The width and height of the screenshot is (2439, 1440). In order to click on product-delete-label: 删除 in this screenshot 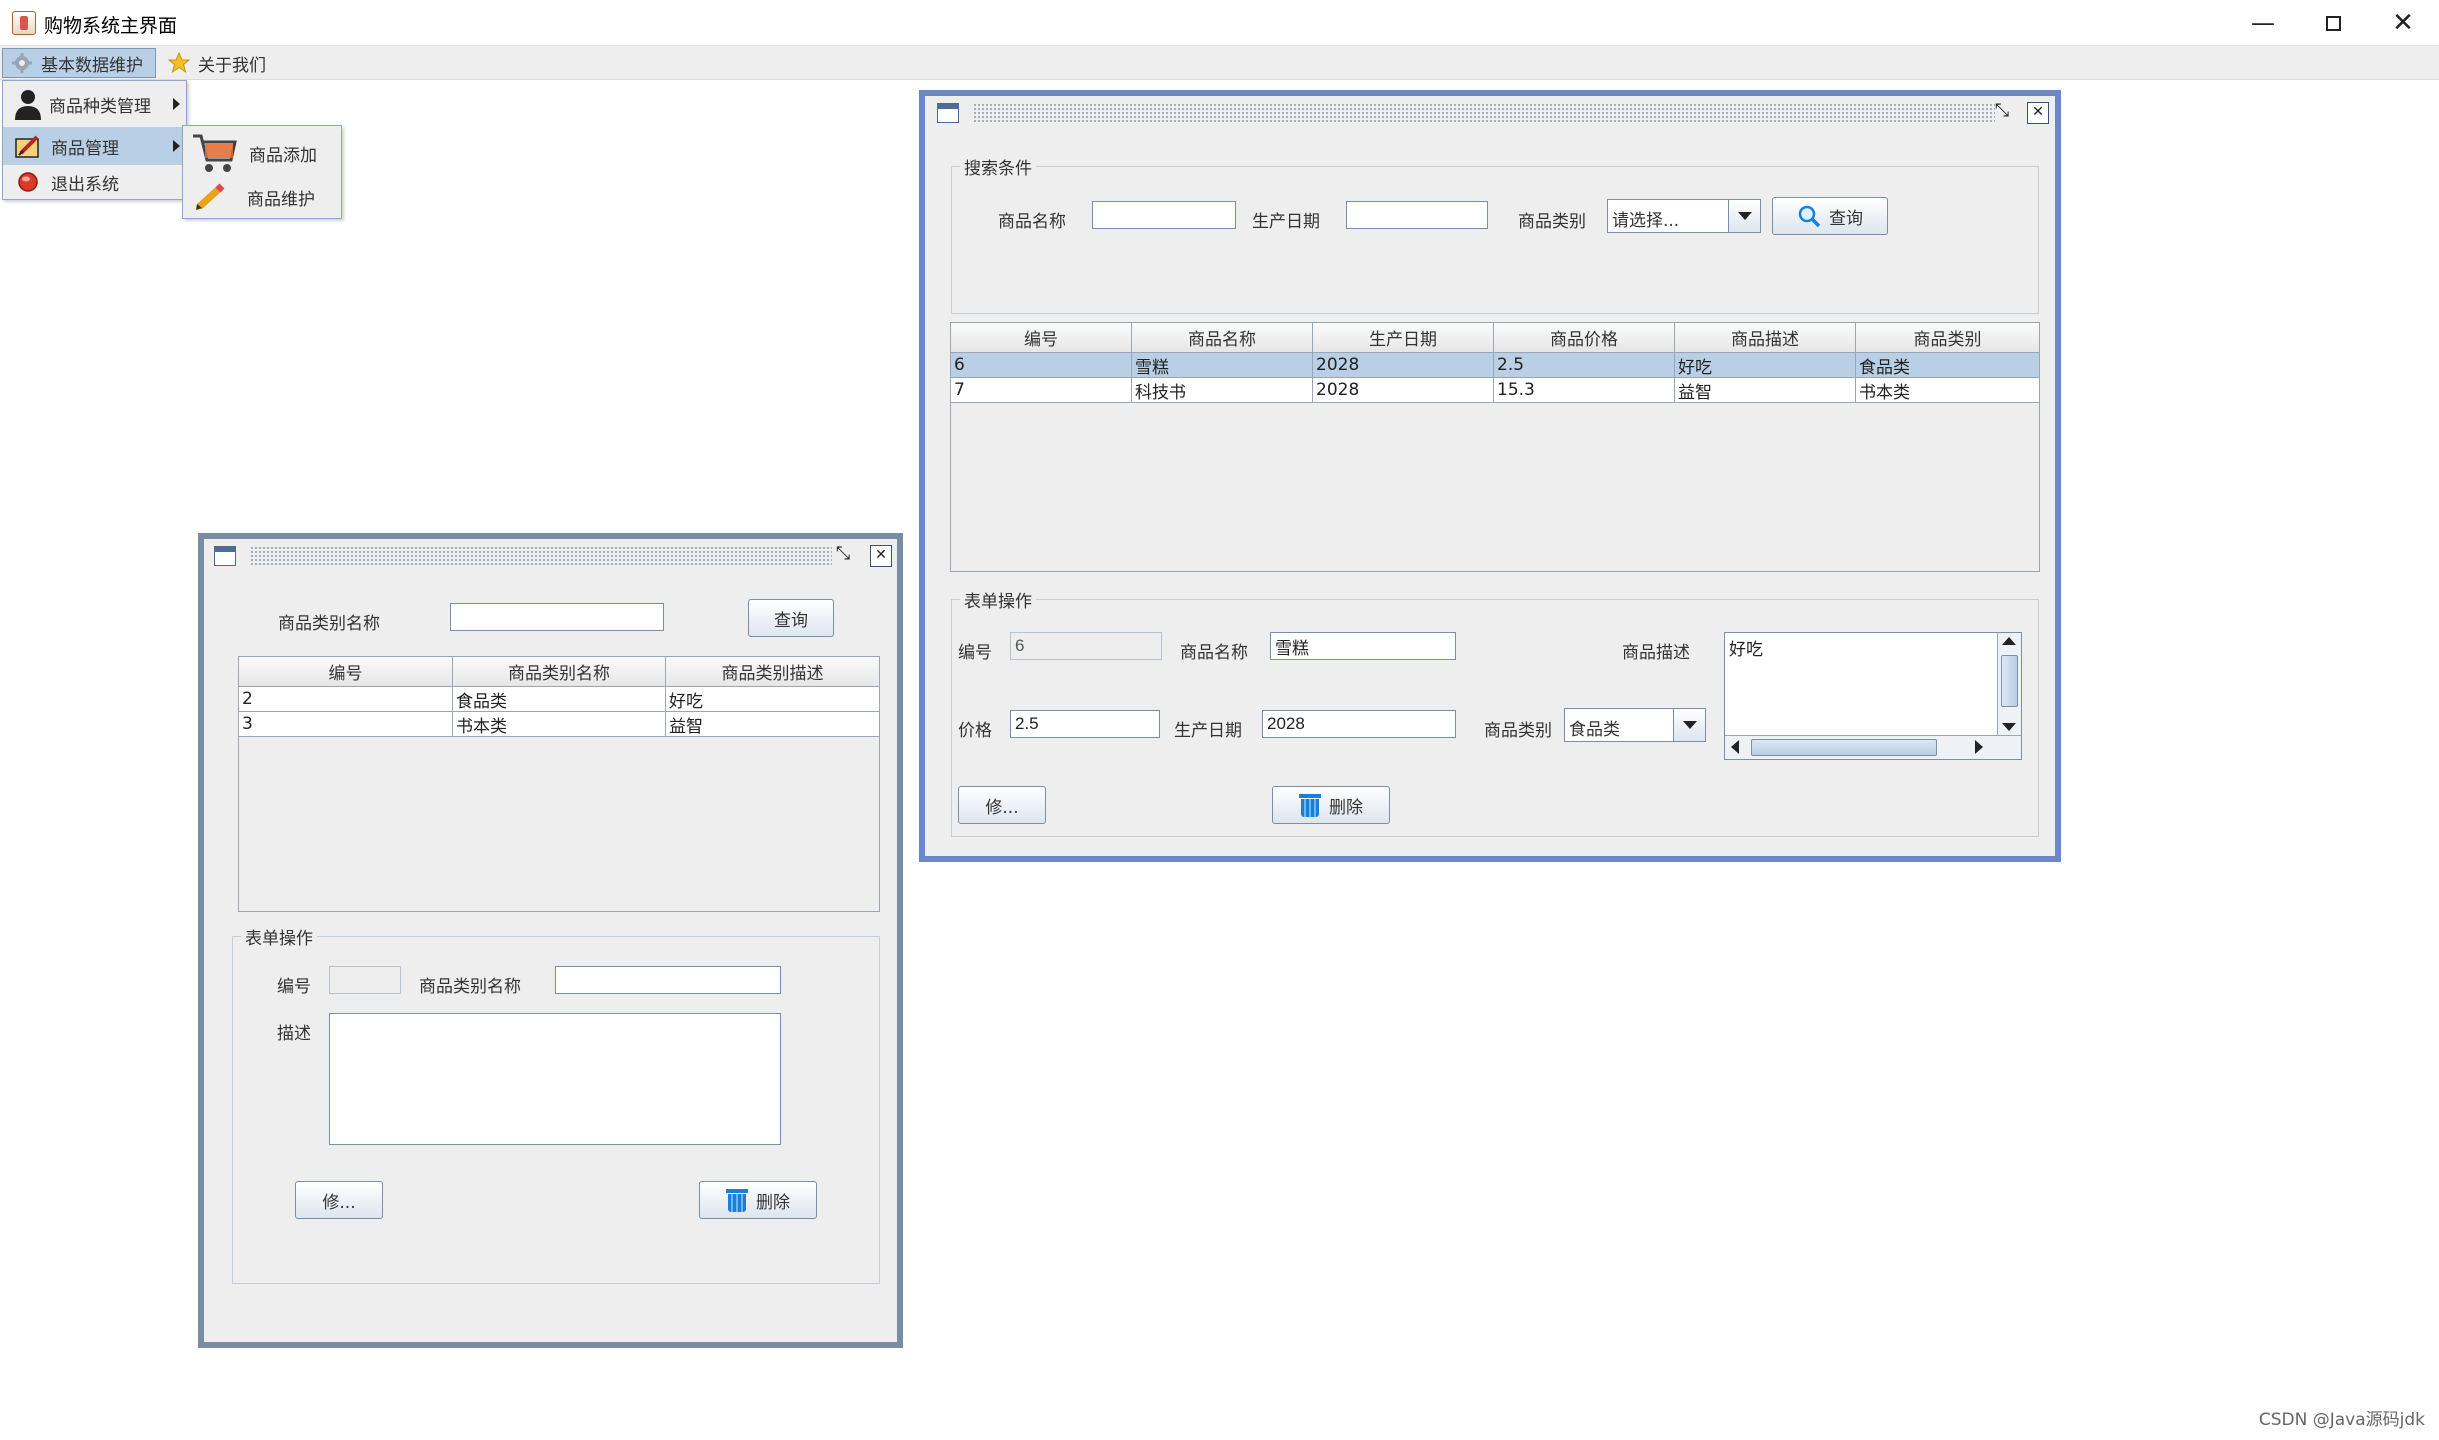, I will do `click(1346, 807)`.